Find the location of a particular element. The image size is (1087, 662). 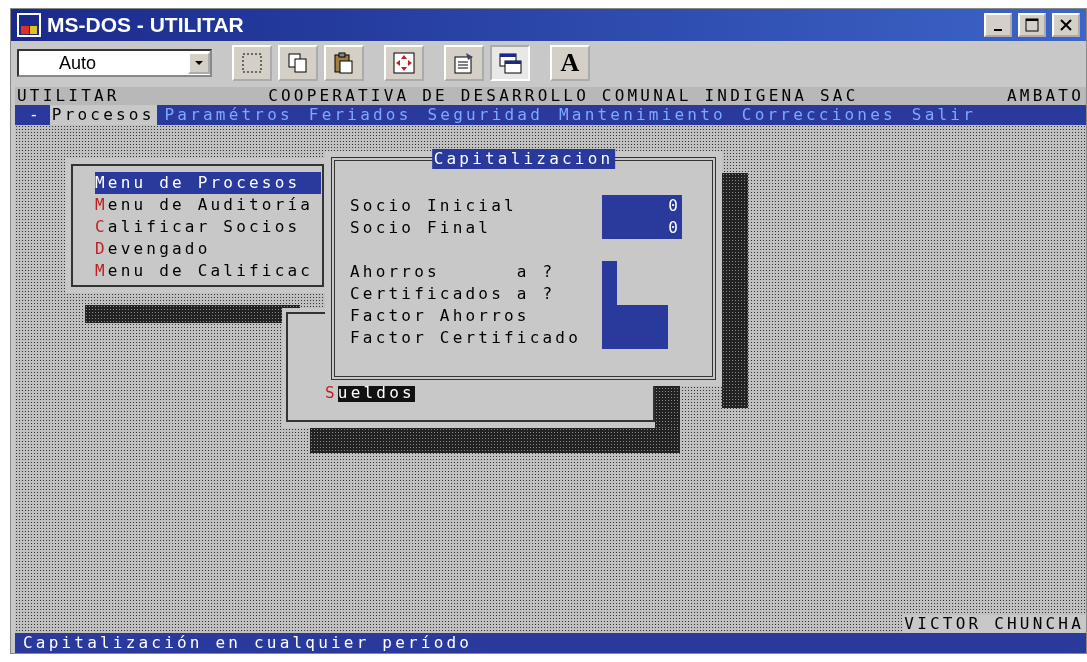

font-button: A is located at coordinates (570, 63).